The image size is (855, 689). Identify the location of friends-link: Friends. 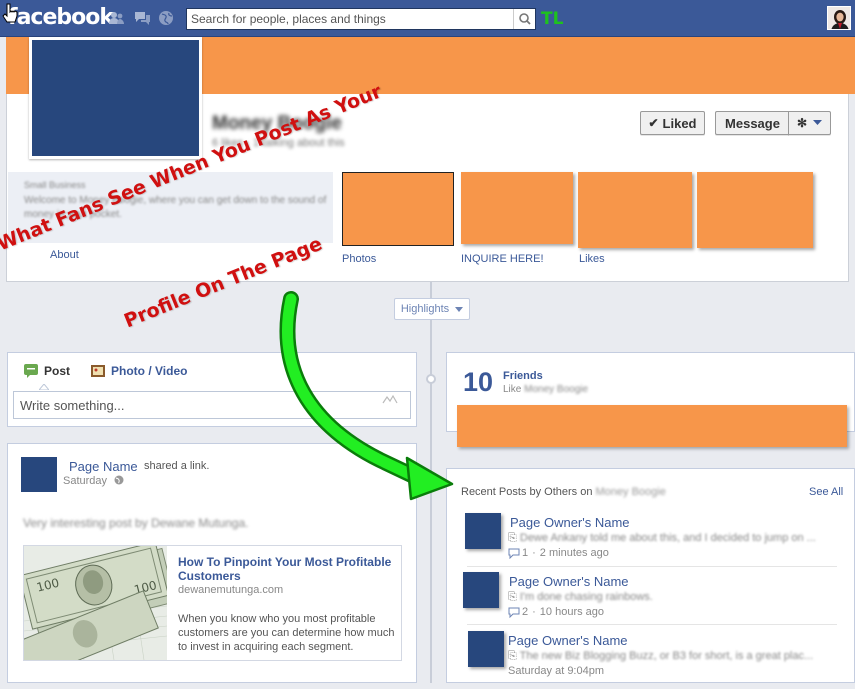
(523, 376).